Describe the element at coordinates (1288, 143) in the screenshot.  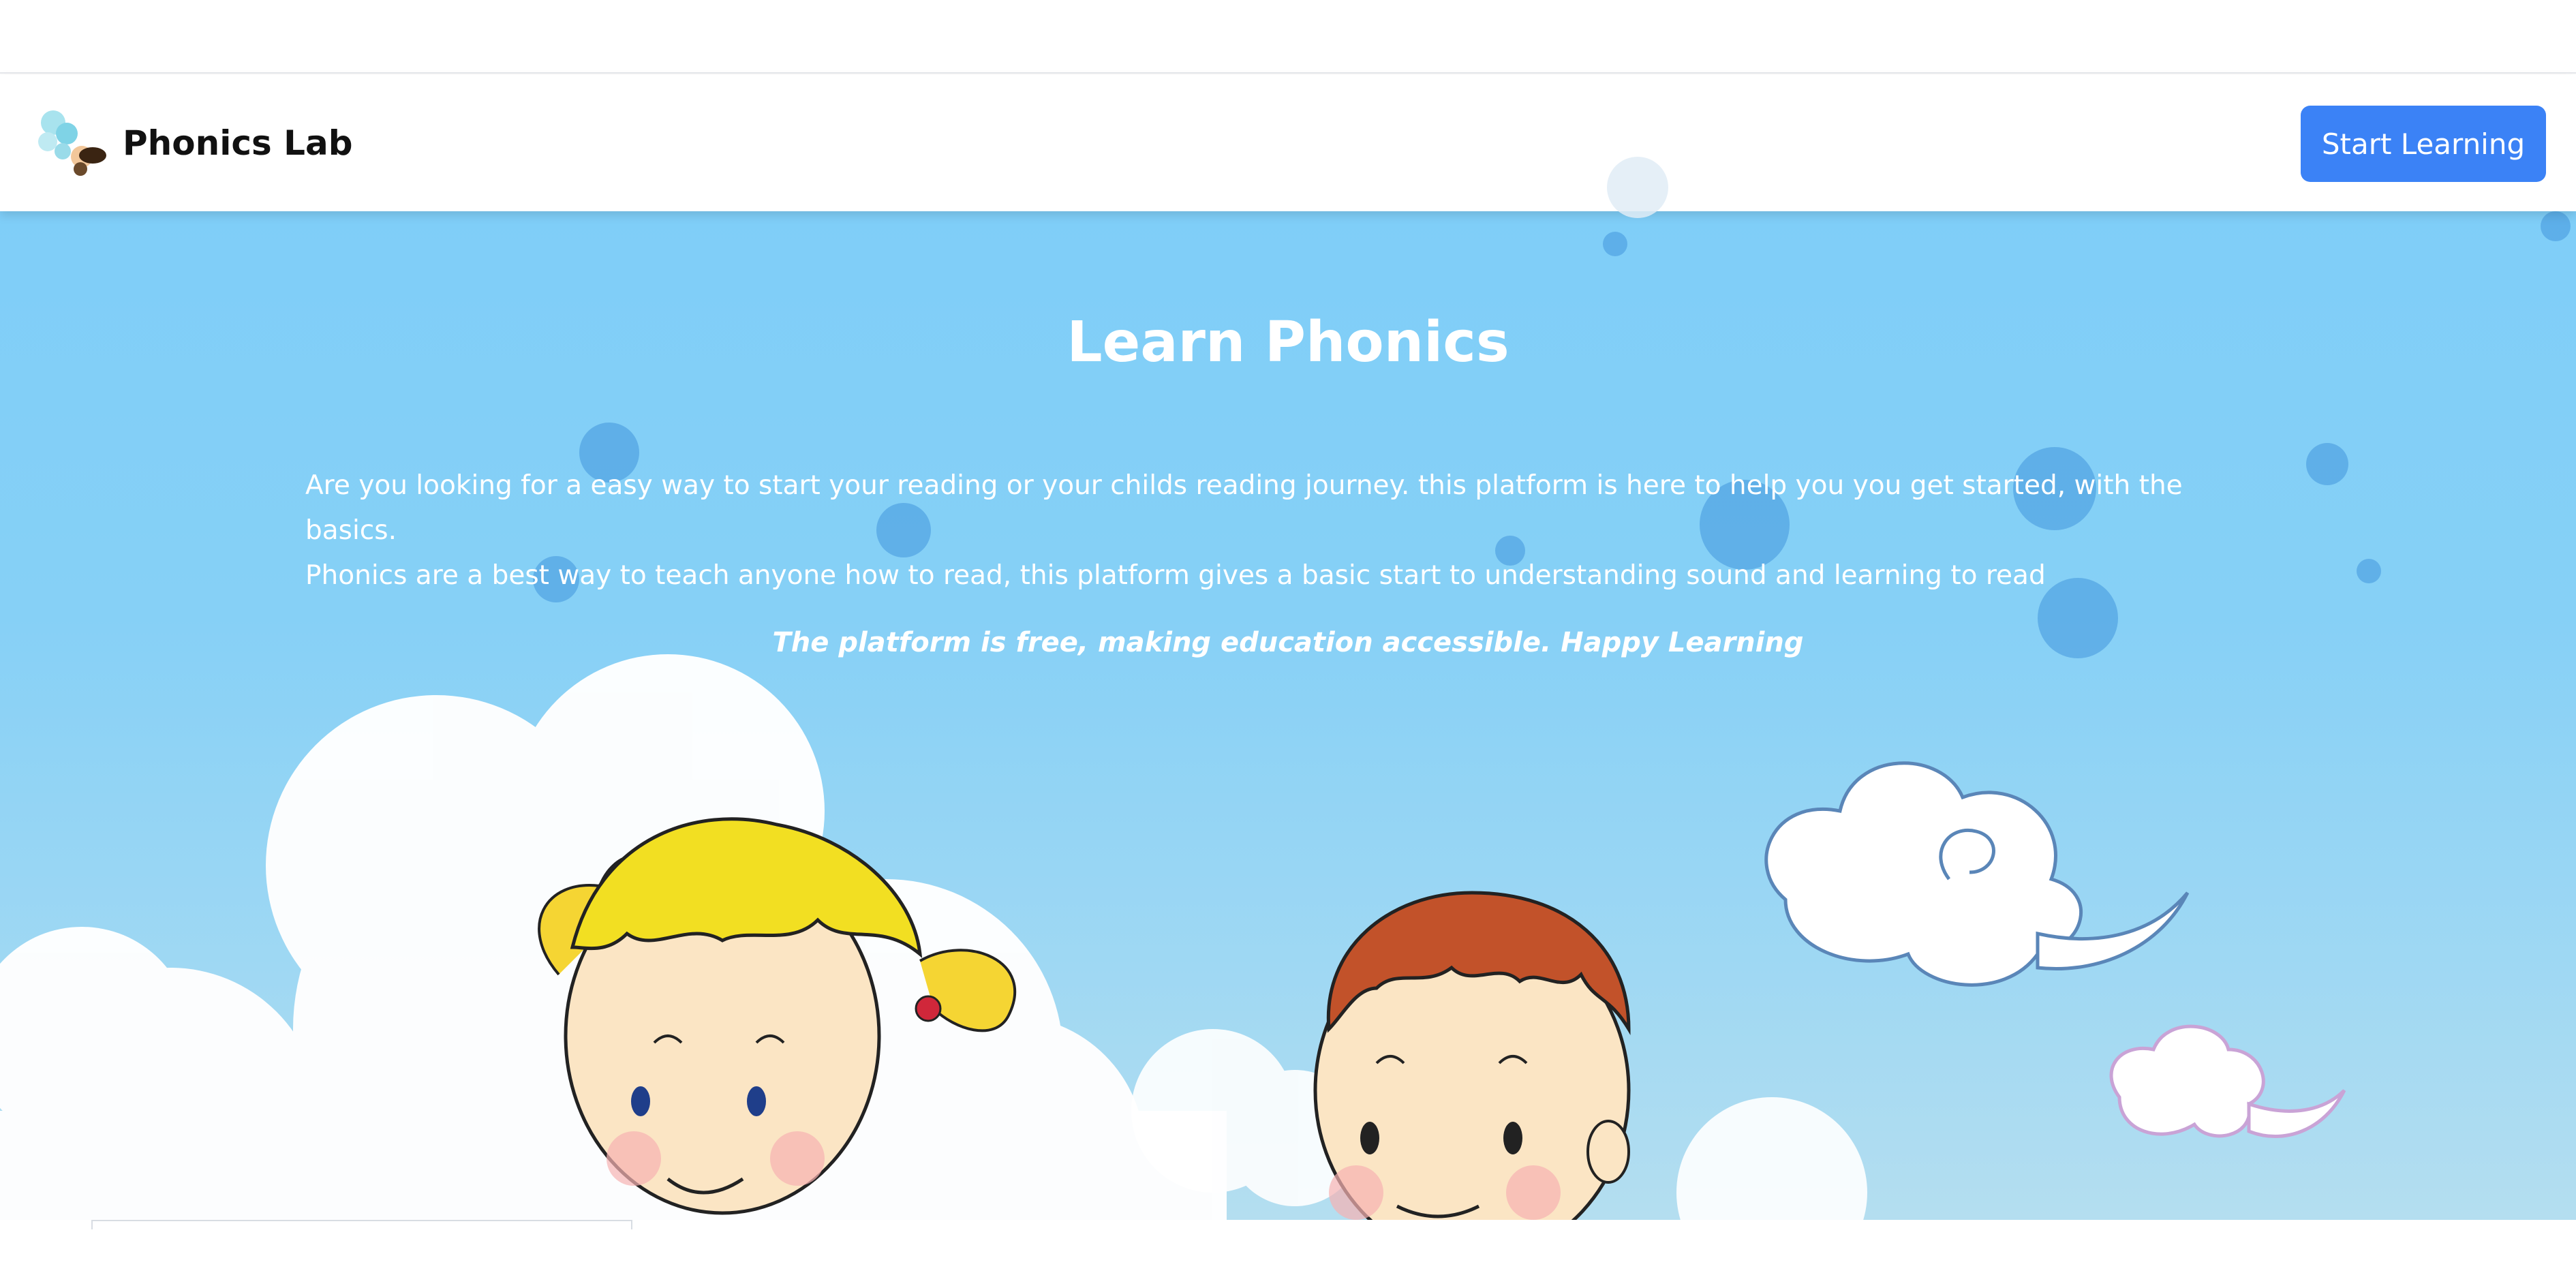
I see `navbar: Phonics Lab Start Learning` at that location.